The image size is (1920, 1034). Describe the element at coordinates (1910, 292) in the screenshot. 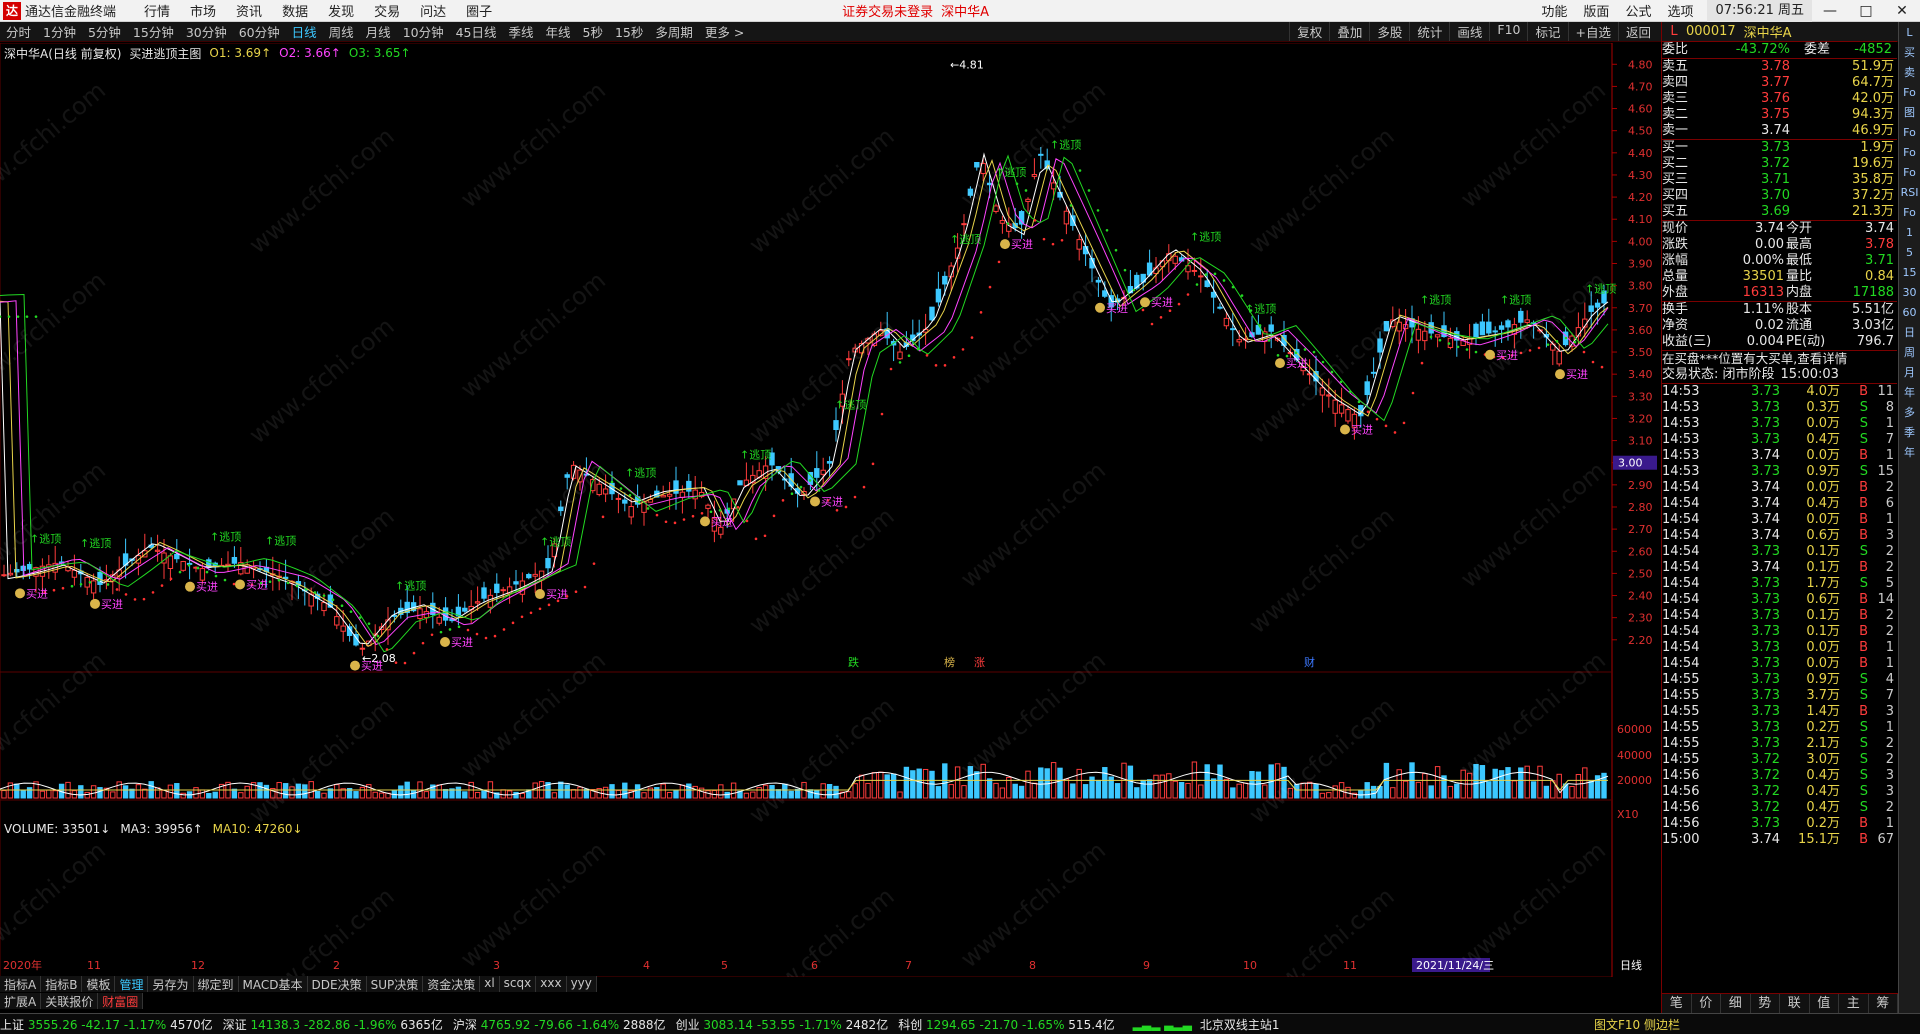

I see `sidebar-button: 30` at that location.